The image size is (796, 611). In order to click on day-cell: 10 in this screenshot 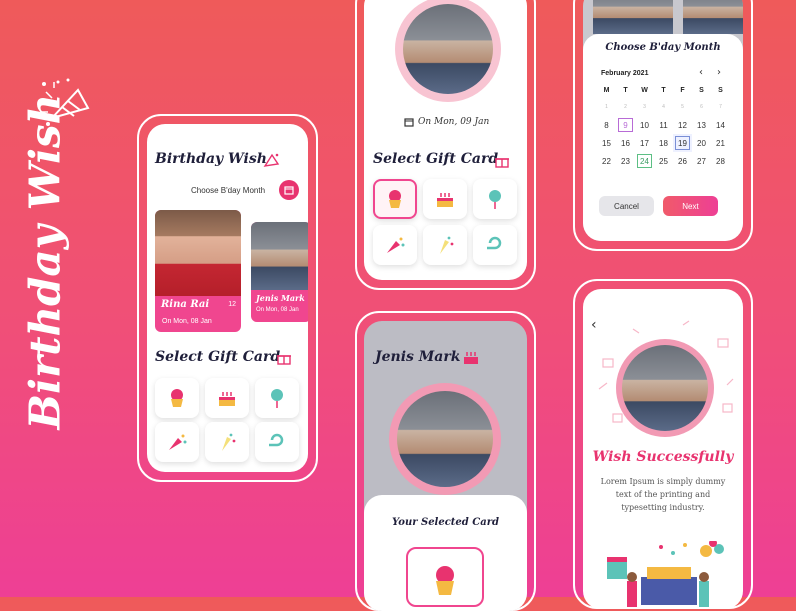, I will do `click(644, 125)`.